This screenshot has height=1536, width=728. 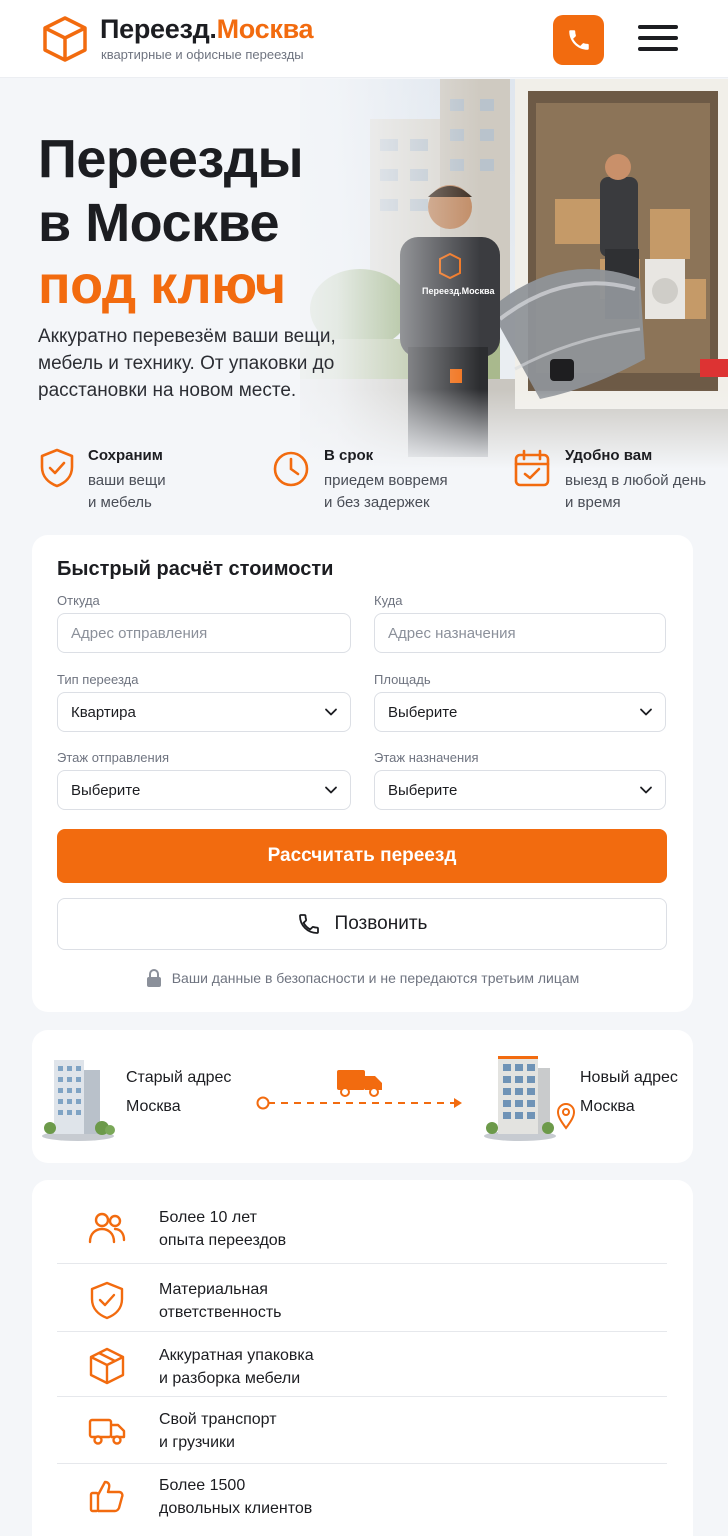 I want to click on floor-from-select: Выберите, so click(x=204, y=790).